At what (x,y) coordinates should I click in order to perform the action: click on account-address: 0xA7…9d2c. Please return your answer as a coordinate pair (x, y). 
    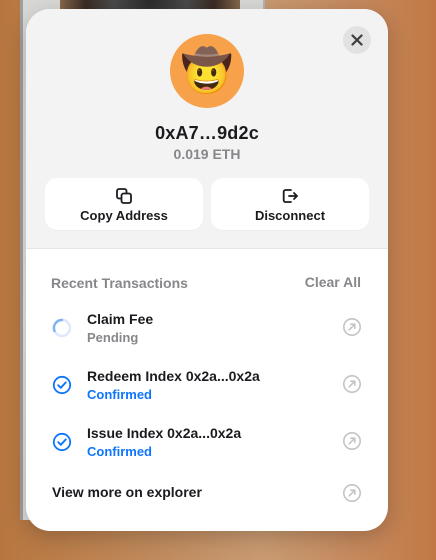
    Looking at the image, I should click on (207, 133).